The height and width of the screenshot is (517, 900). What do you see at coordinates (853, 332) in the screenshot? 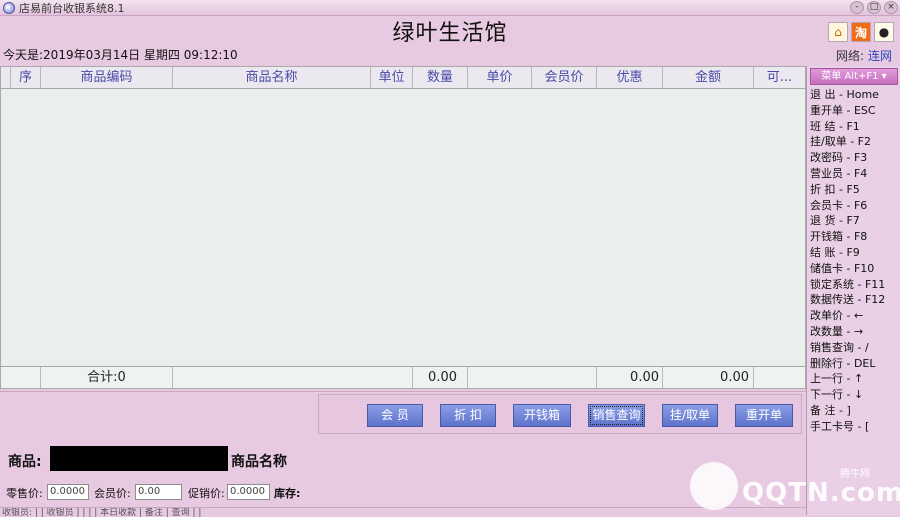
I see `shortcut-change-quantity: 改数量 - →` at bounding box center [853, 332].